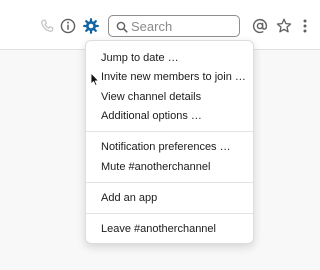  Describe the element at coordinates (47, 26) in the screenshot. I see `phone-icon` at that location.